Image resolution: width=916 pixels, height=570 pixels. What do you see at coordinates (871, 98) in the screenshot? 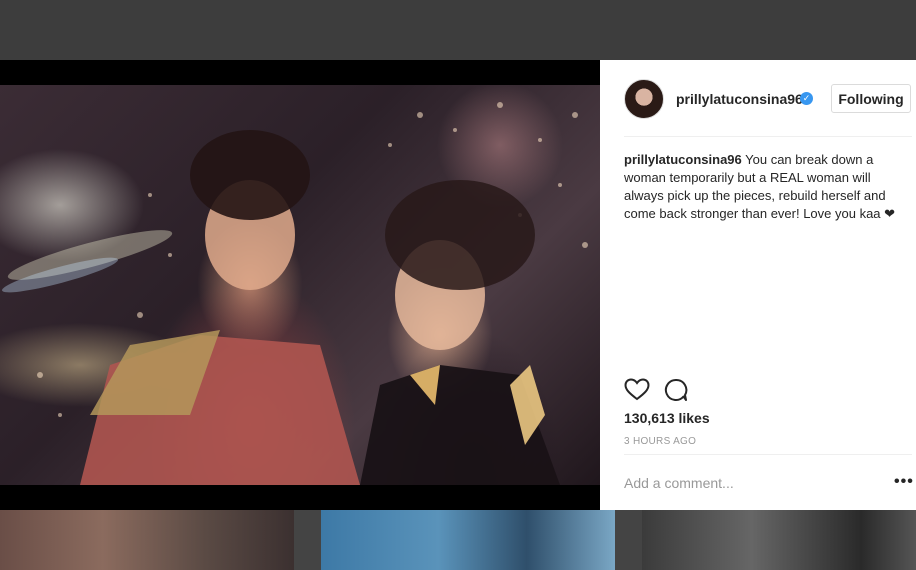
I see `following-button: Following` at bounding box center [871, 98].